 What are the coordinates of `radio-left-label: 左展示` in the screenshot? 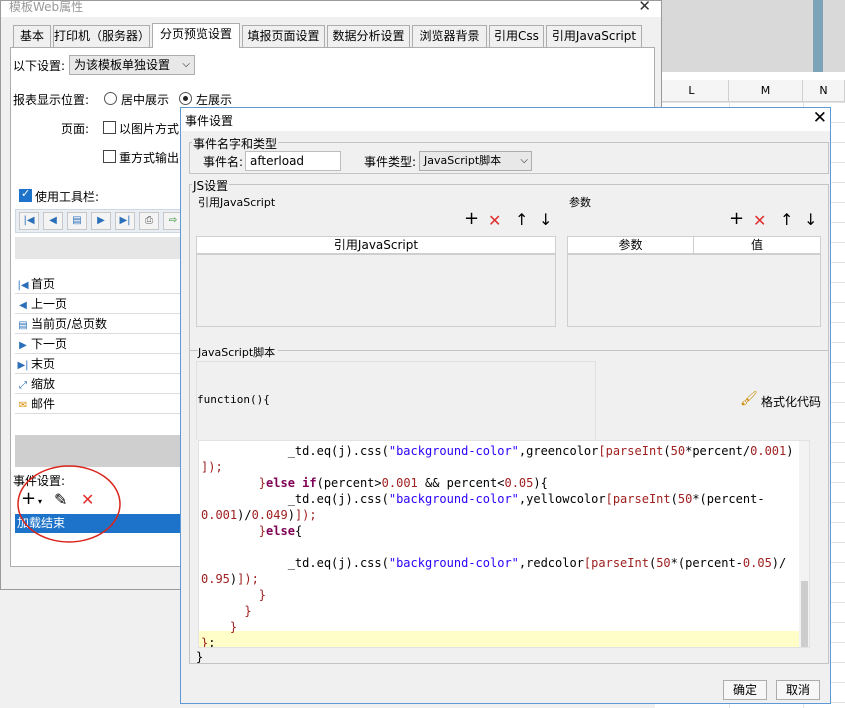 It's located at (214, 100).